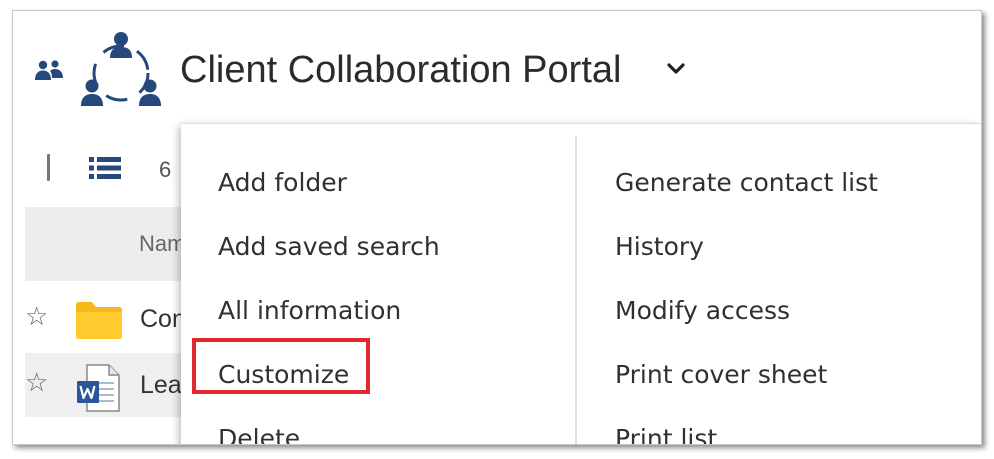  Describe the element at coordinates (282, 182) in the screenshot. I see `menu-item-add-folder: Add folder` at that location.